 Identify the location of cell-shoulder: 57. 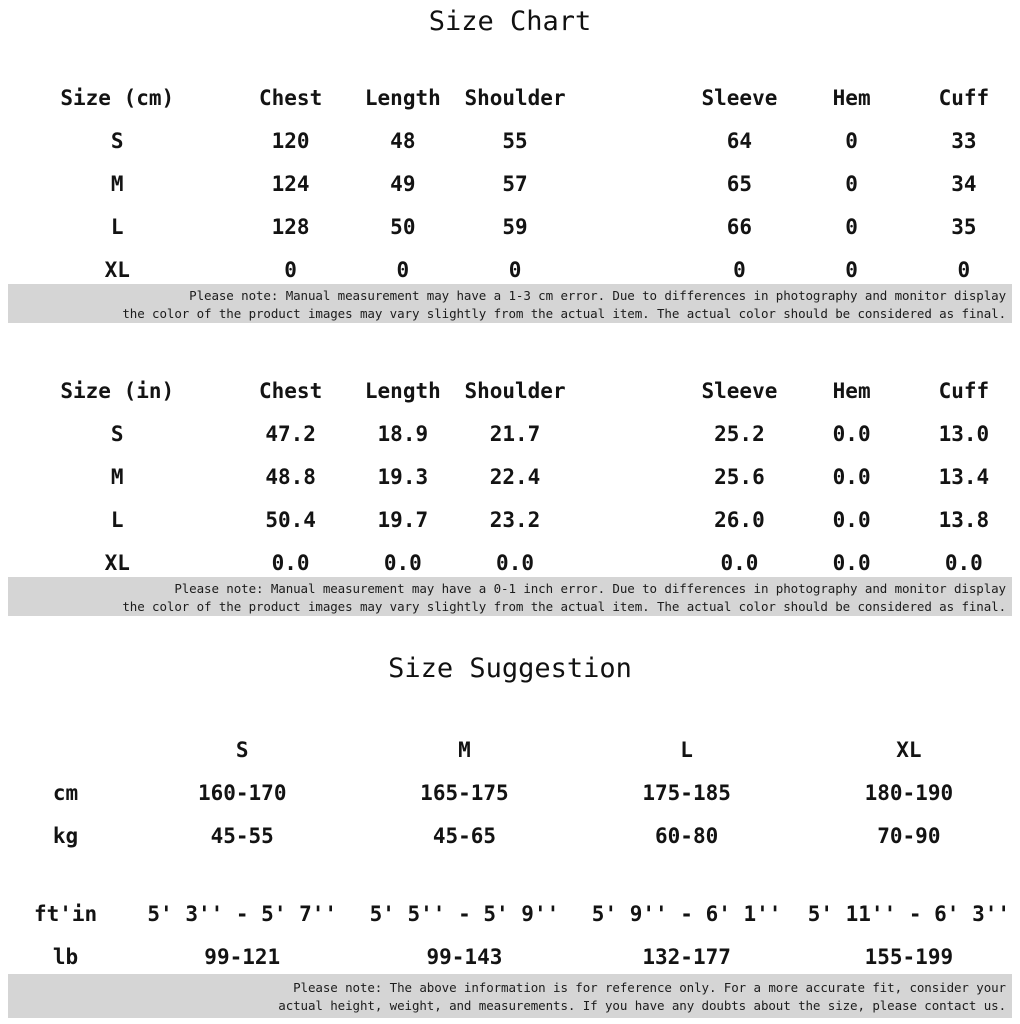
(515, 183).